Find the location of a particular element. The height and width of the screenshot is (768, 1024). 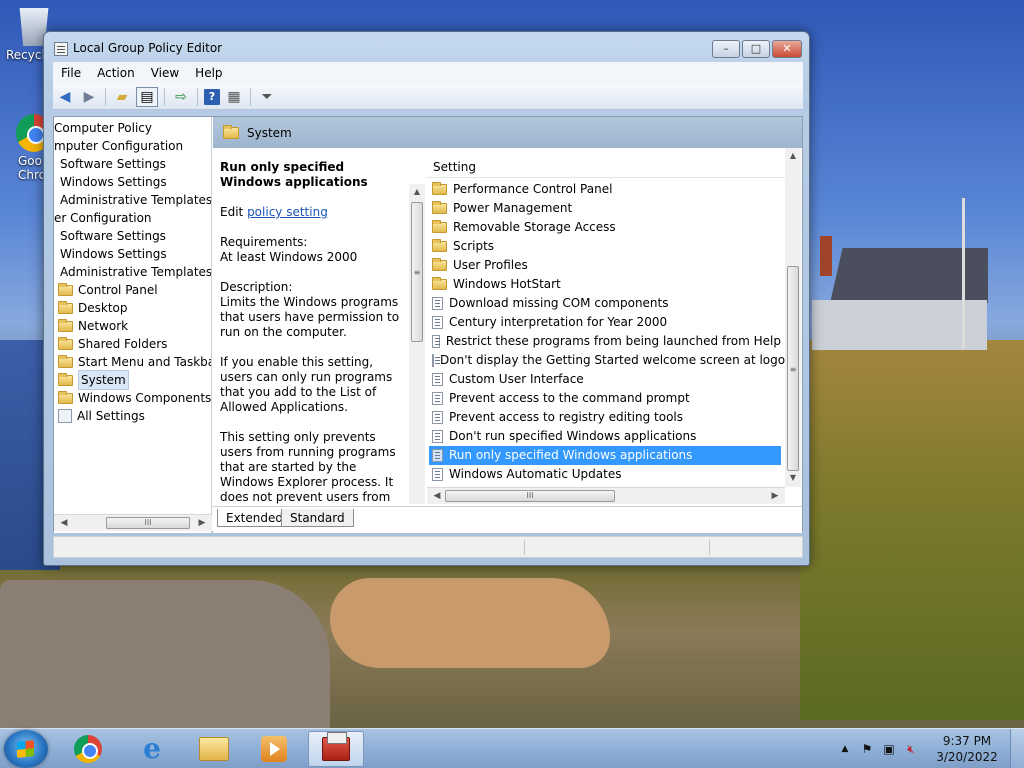

tab-standard: Standard is located at coordinates (317, 518).